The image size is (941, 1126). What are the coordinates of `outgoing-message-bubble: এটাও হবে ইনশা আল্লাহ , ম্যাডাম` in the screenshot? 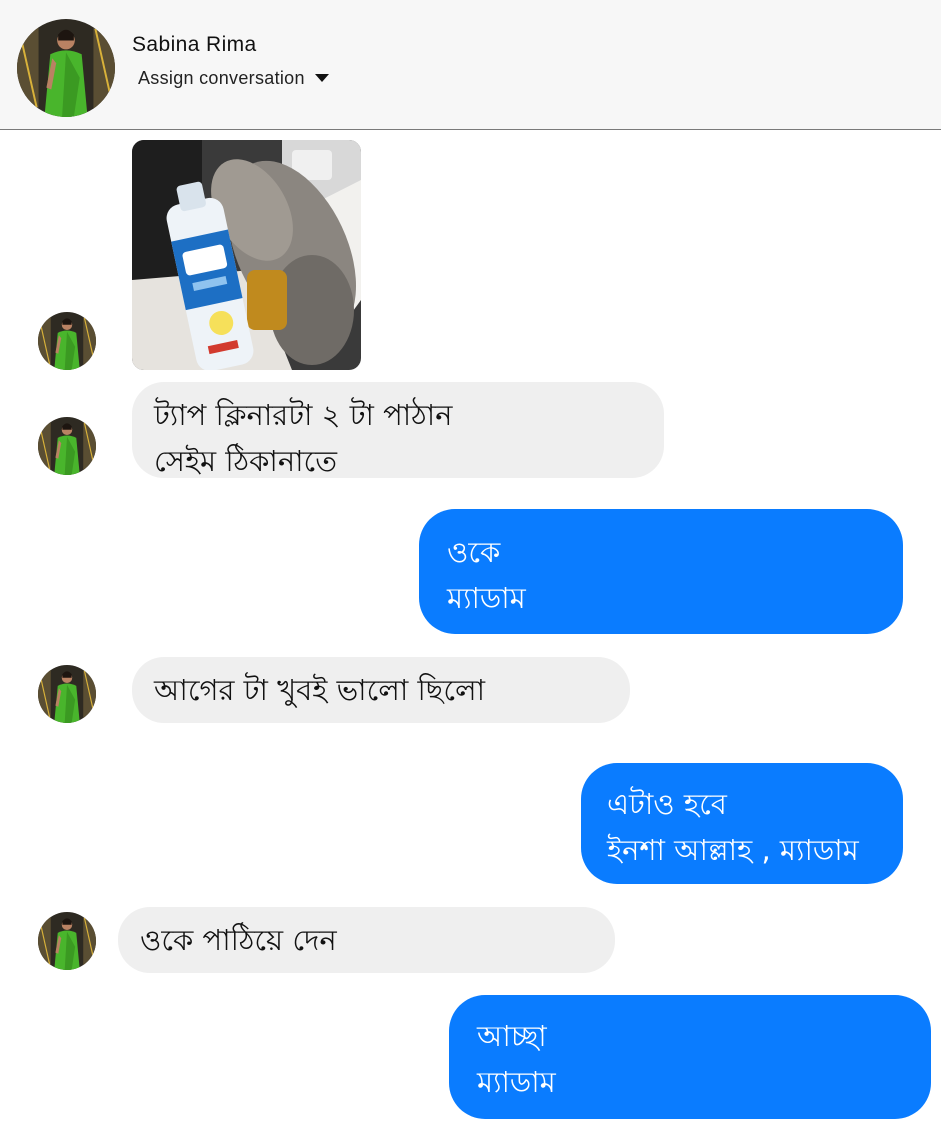 It's located at (742, 823).